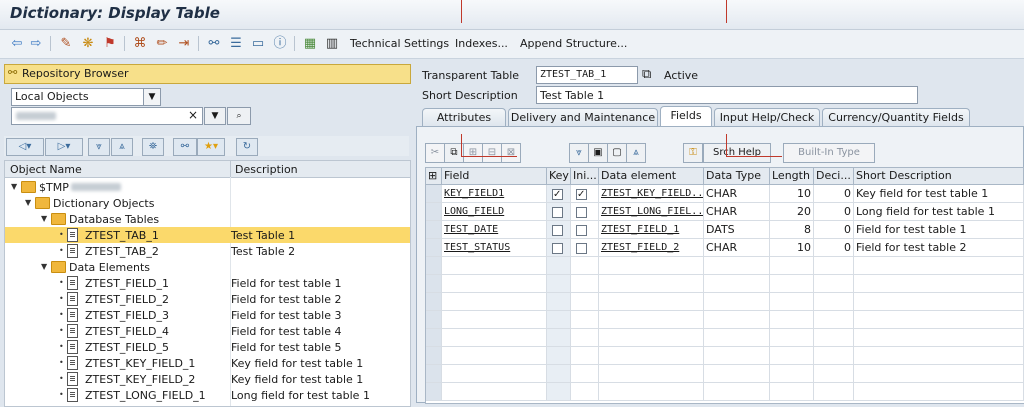 This screenshot has width=1024, height=407. What do you see at coordinates (332, 43) in the screenshot?
I see `table-grid-icon: ▥` at bounding box center [332, 43].